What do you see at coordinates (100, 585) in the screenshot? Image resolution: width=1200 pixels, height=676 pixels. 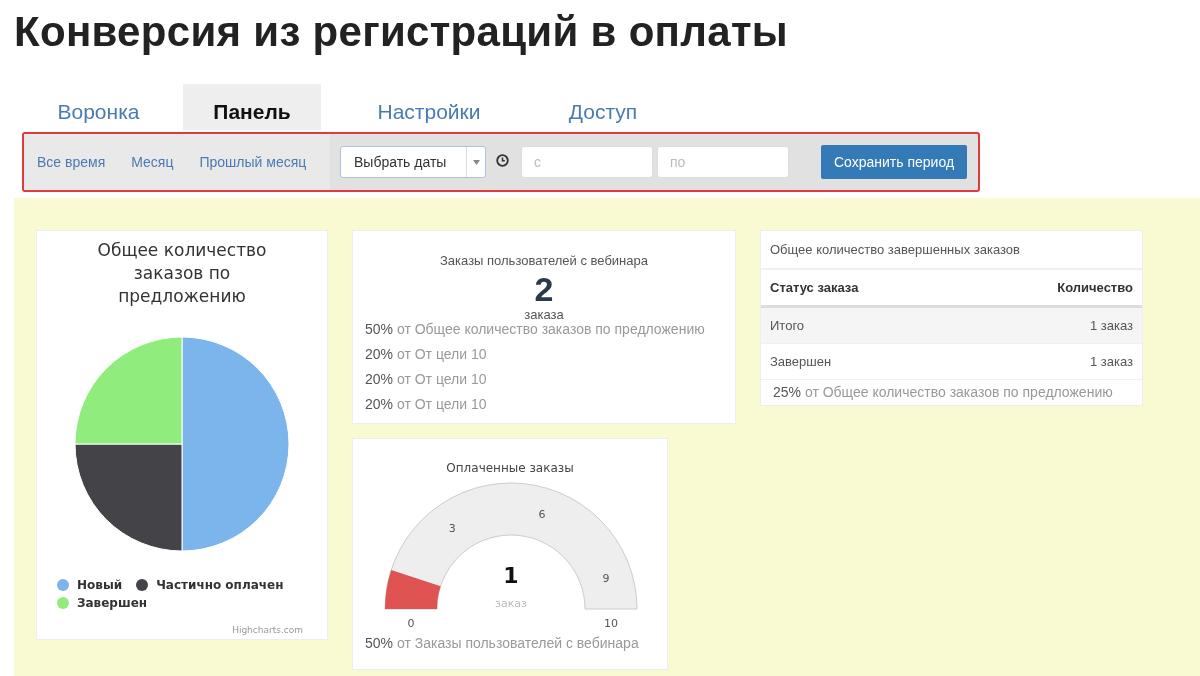 I see `legend-label: Новый` at bounding box center [100, 585].